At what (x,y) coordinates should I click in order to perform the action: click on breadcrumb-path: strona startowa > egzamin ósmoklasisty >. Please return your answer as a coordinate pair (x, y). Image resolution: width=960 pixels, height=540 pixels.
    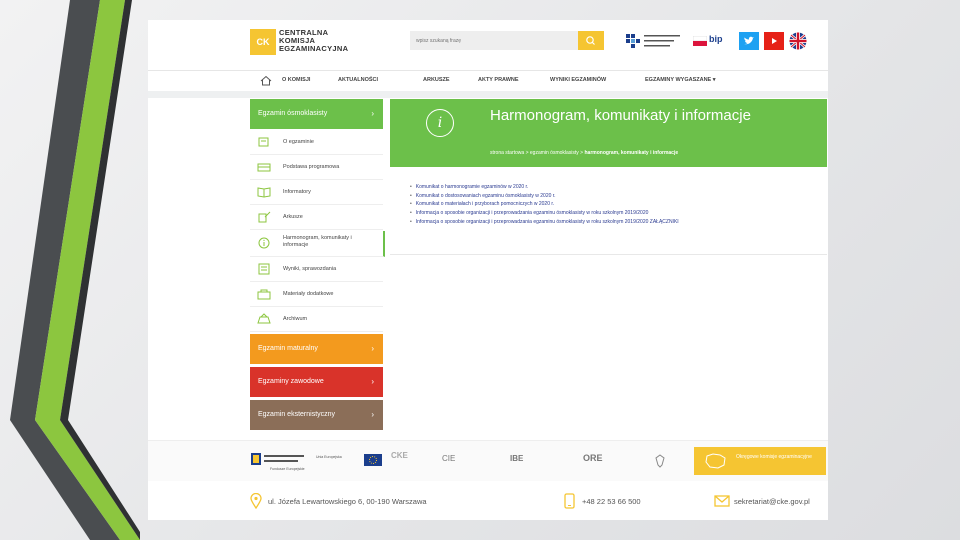
    Looking at the image, I should click on (536, 153).